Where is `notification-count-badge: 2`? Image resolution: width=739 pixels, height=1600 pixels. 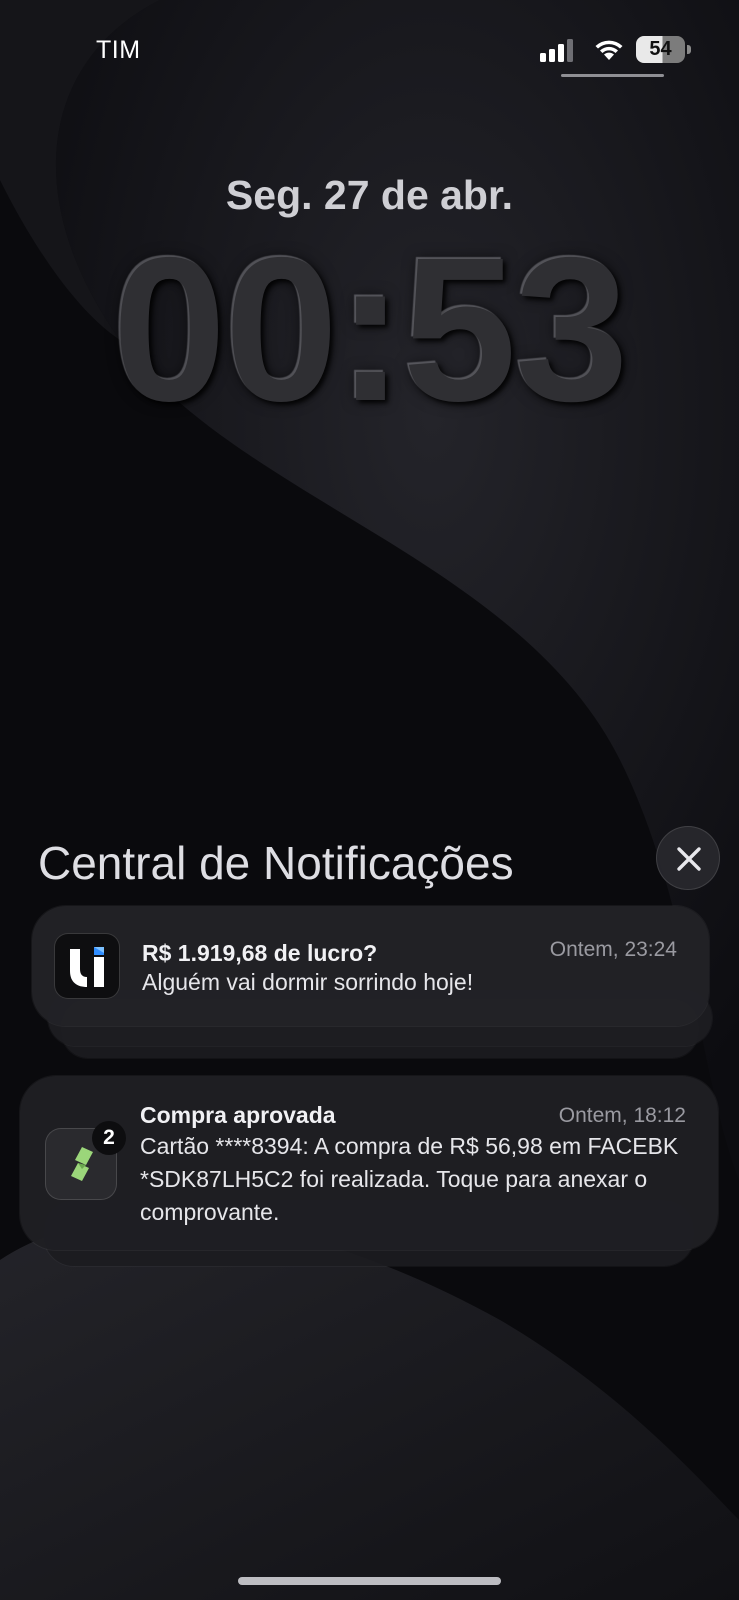
notification-count-badge: 2 is located at coordinates (109, 1138).